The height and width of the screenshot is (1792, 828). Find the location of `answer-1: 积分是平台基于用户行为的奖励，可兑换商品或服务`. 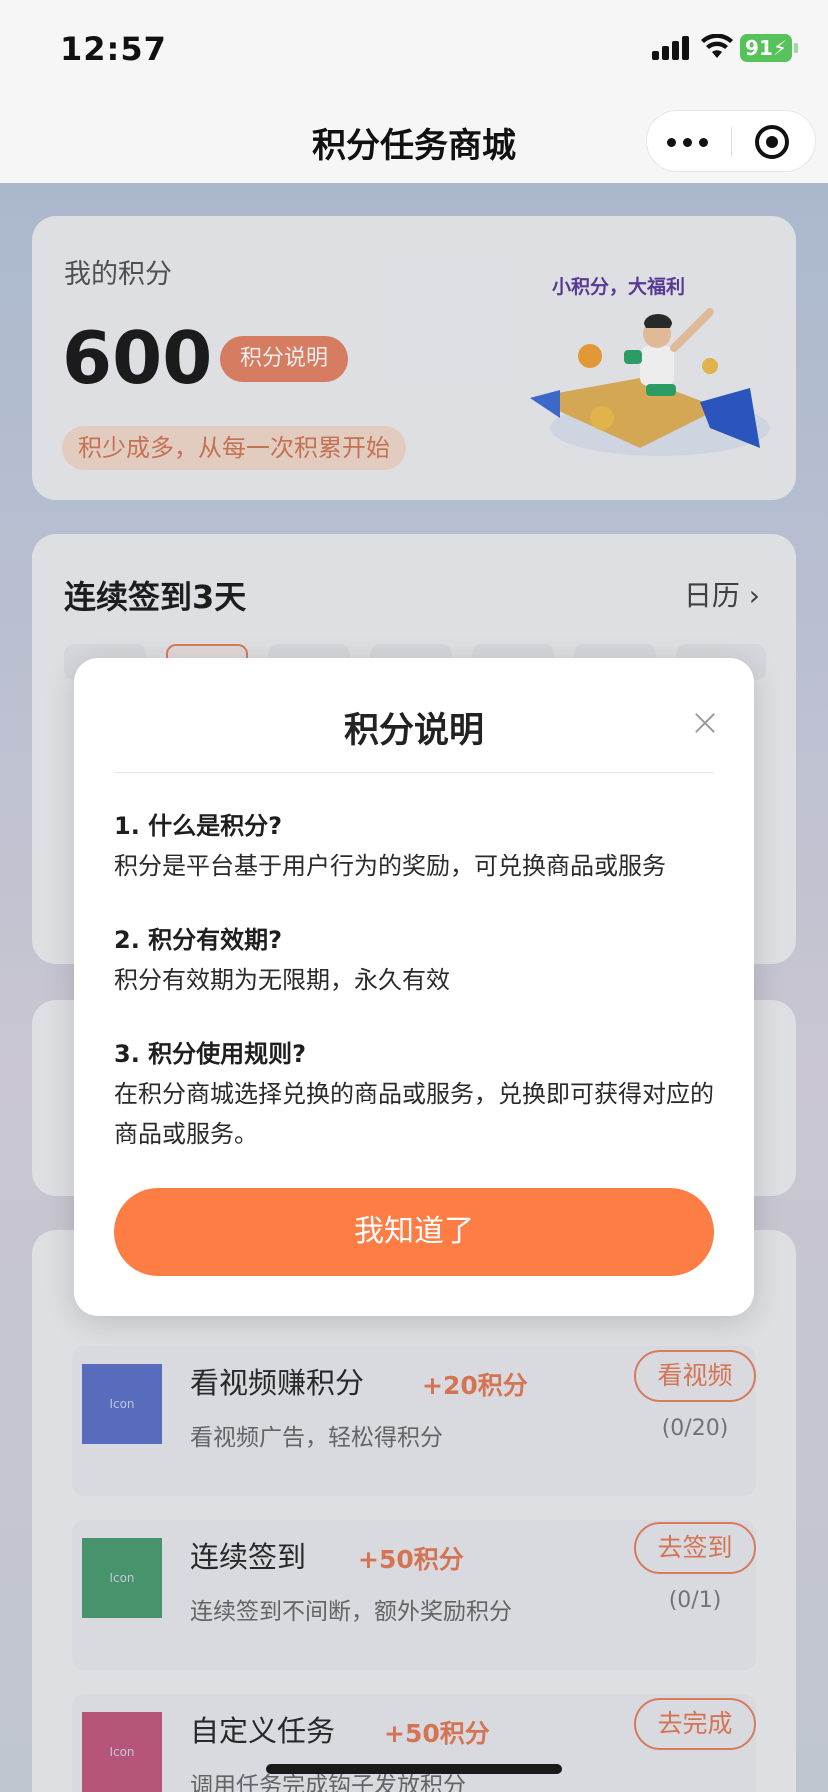

answer-1: 积分是平台基于用户行为的奖励，可兑换商品或服务 is located at coordinates (390, 866).